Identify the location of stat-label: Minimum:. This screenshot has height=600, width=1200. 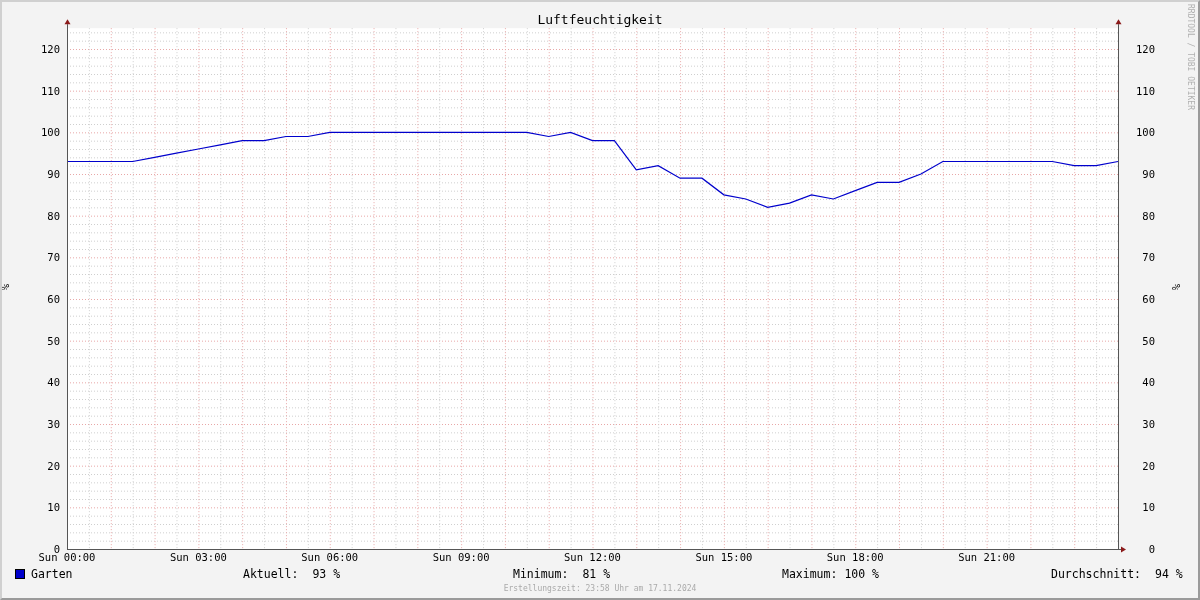
(541, 574).